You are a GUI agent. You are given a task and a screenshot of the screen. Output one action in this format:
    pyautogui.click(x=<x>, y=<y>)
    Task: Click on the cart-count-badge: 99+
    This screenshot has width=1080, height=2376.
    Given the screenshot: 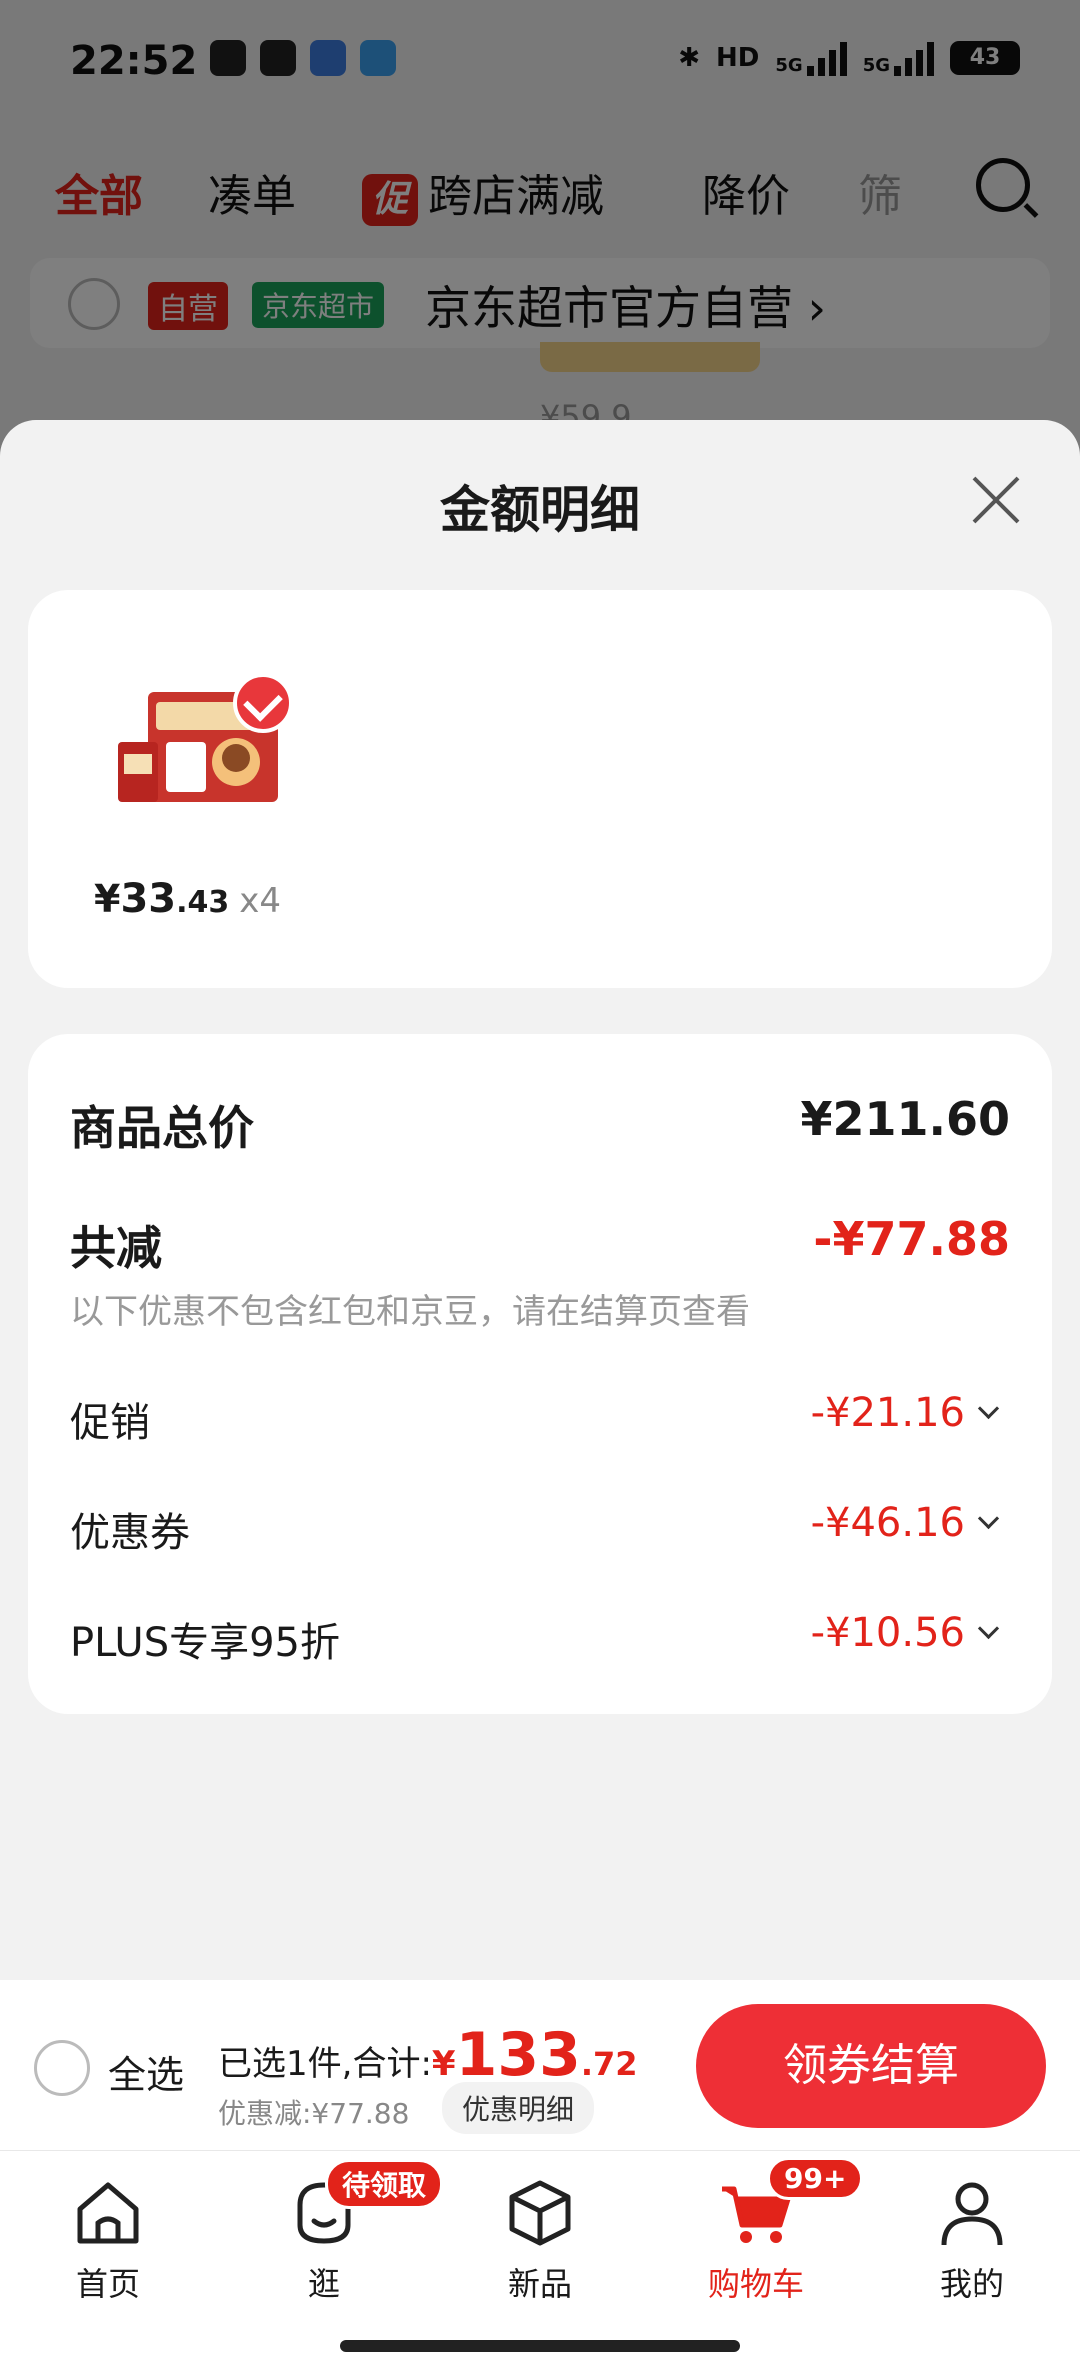 What is the action you would take?
    pyautogui.click(x=815, y=2178)
    